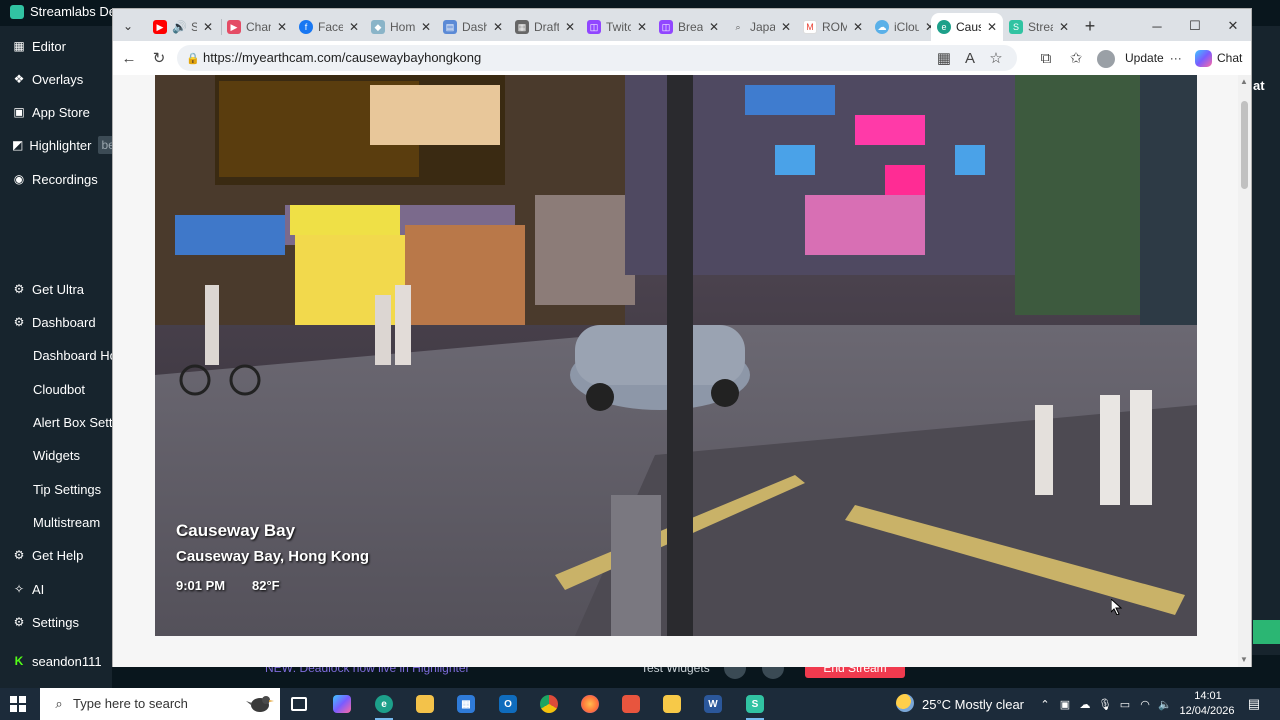 The width and height of the screenshot is (1280, 720). Describe the element at coordinates (128, 26) in the screenshot. I see `tab-actions-chevron-icon: ⌄` at that location.